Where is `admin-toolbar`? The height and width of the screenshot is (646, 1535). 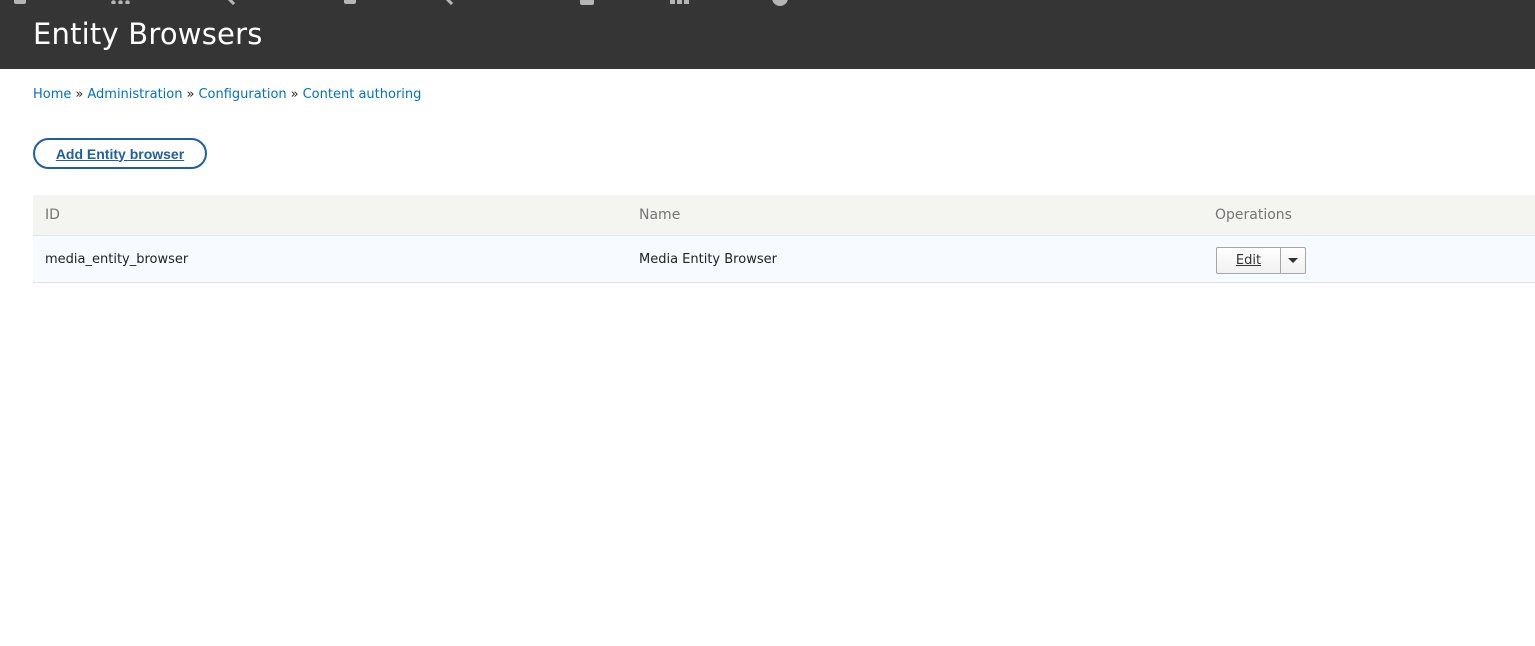
admin-toolbar is located at coordinates (767, 3).